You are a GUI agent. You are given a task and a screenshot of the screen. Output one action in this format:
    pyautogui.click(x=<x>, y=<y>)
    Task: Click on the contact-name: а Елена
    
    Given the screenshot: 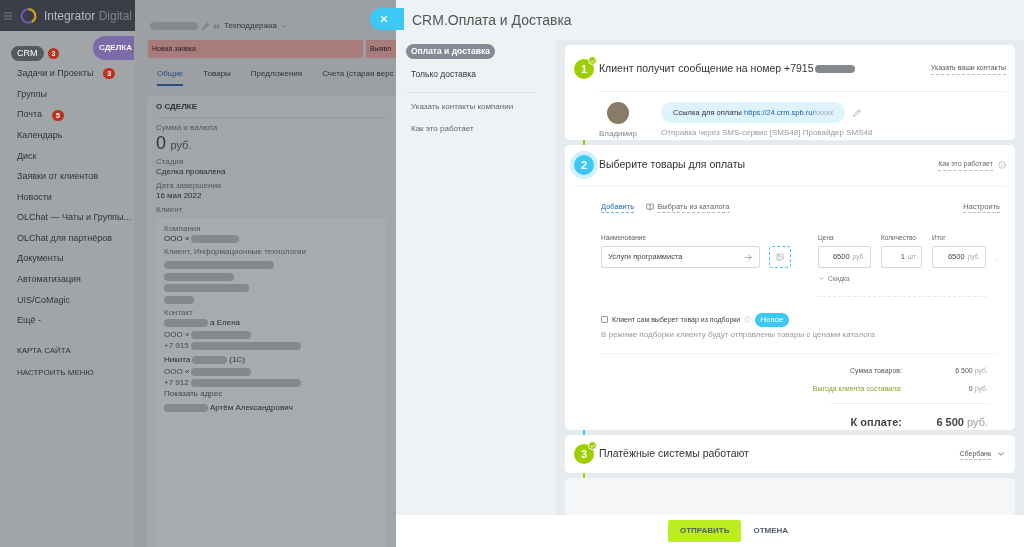 What is the action you would take?
    pyautogui.click(x=225, y=323)
    